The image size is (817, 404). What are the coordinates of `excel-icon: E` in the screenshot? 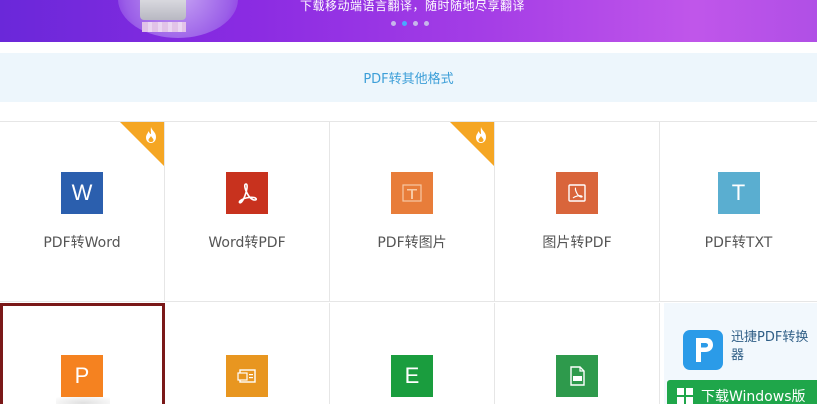 It's located at (412, 376).